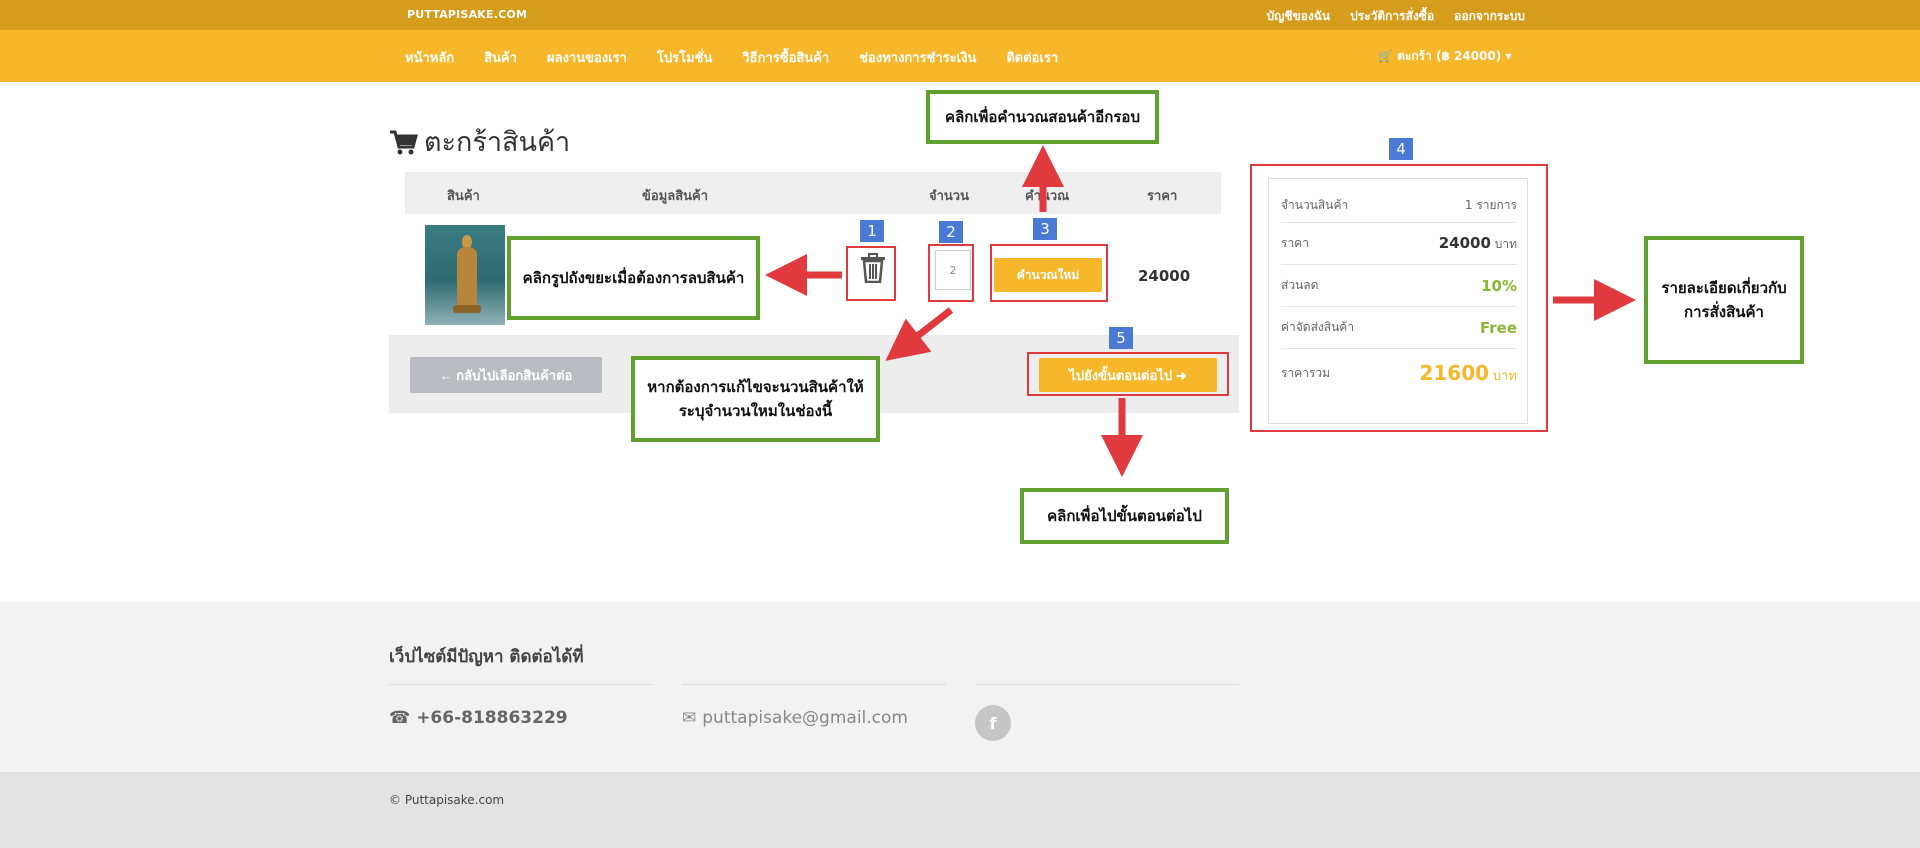  I want to click on phone-number: +66-818863229, so click(492, 718).